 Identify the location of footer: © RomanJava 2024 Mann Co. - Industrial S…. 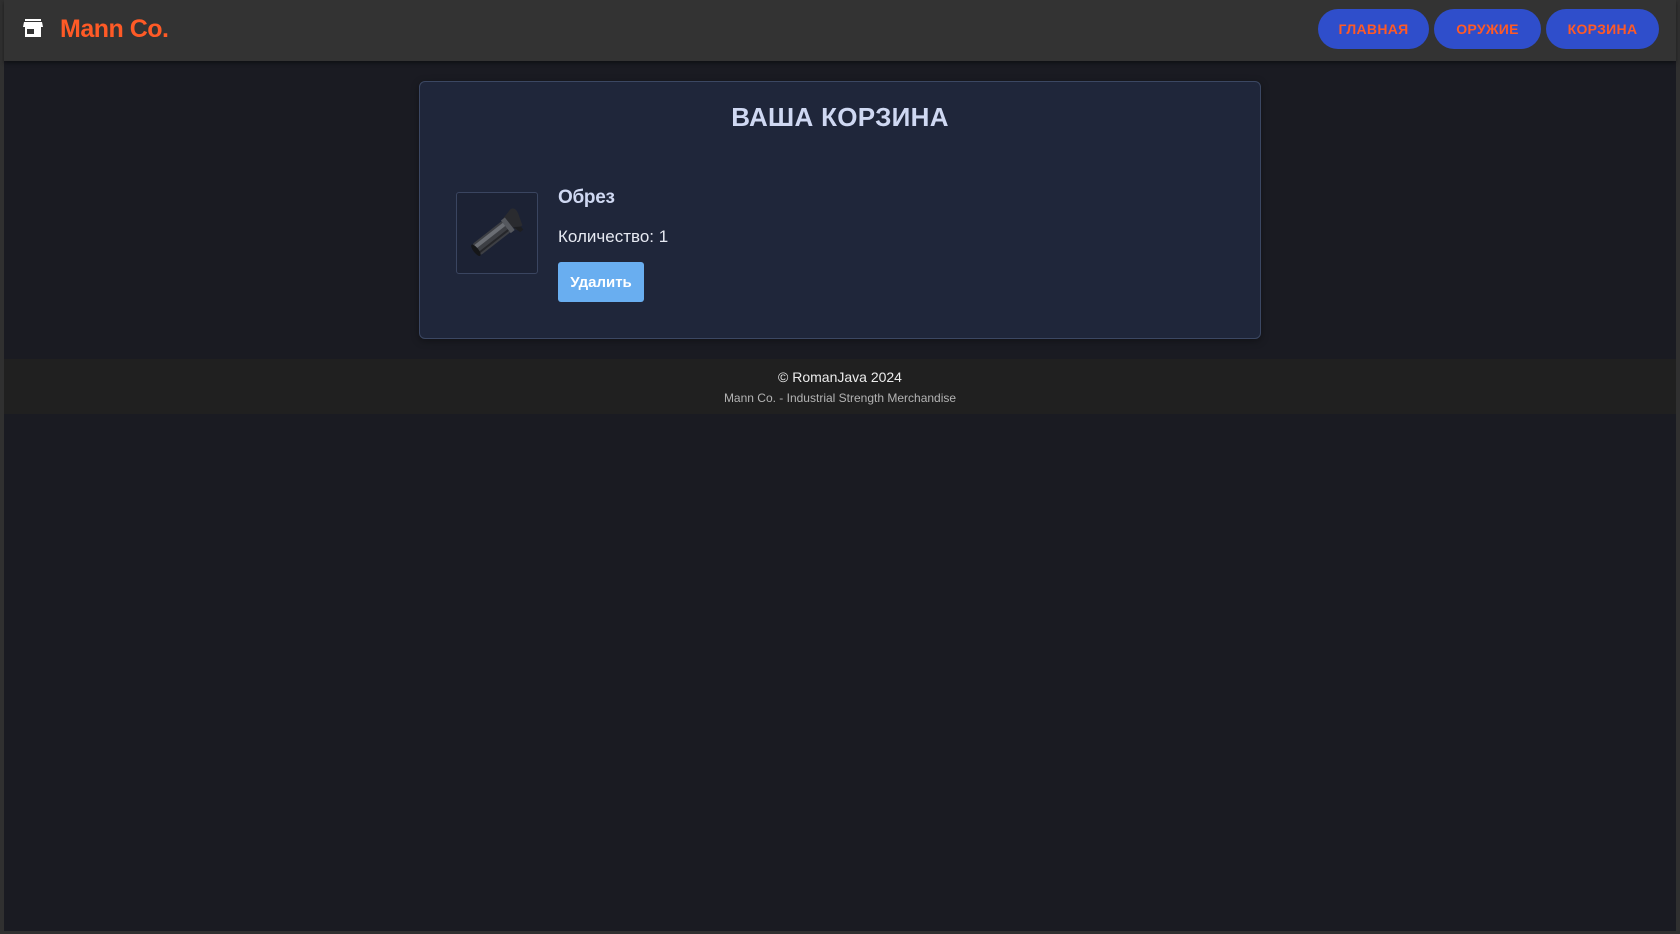
(840, 386).